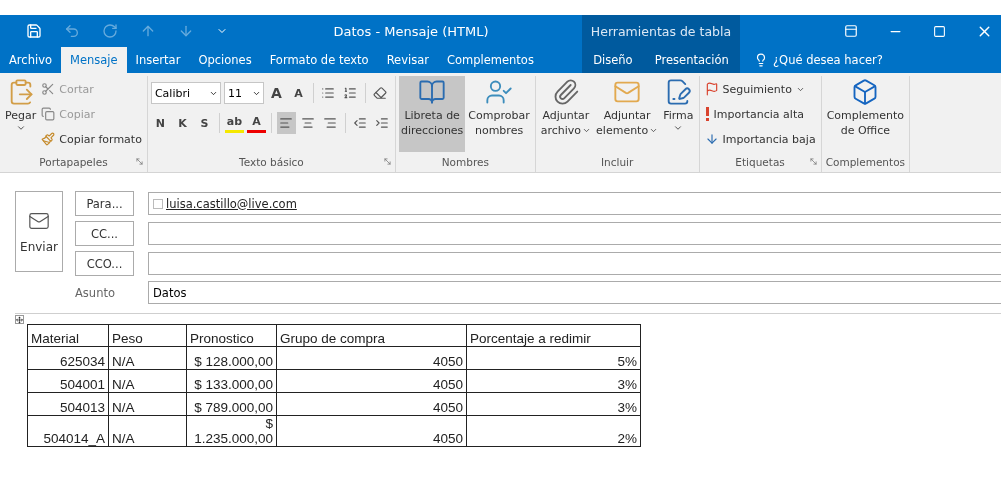 This screenshot has width=1001, height=478. I want to click on column-header: Grupo de compra, so click(371, 335).